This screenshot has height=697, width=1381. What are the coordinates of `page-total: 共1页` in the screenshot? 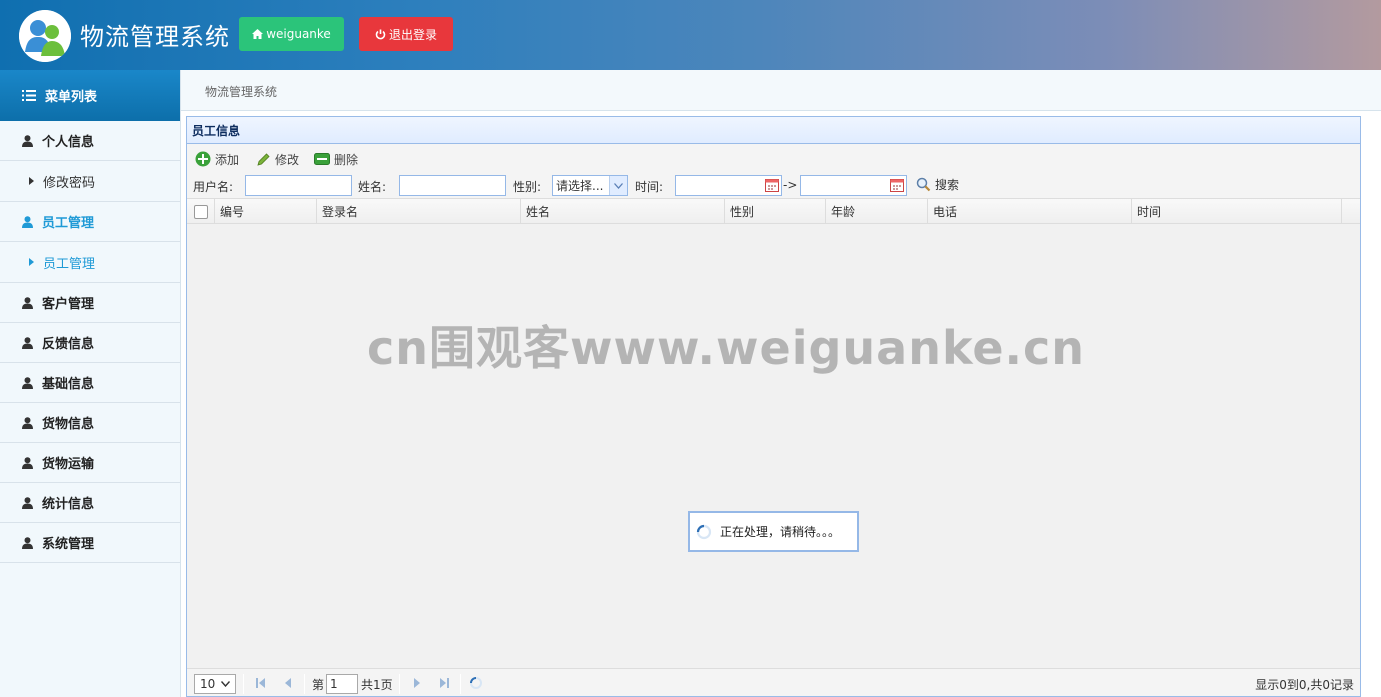 It's located at (377, 685).